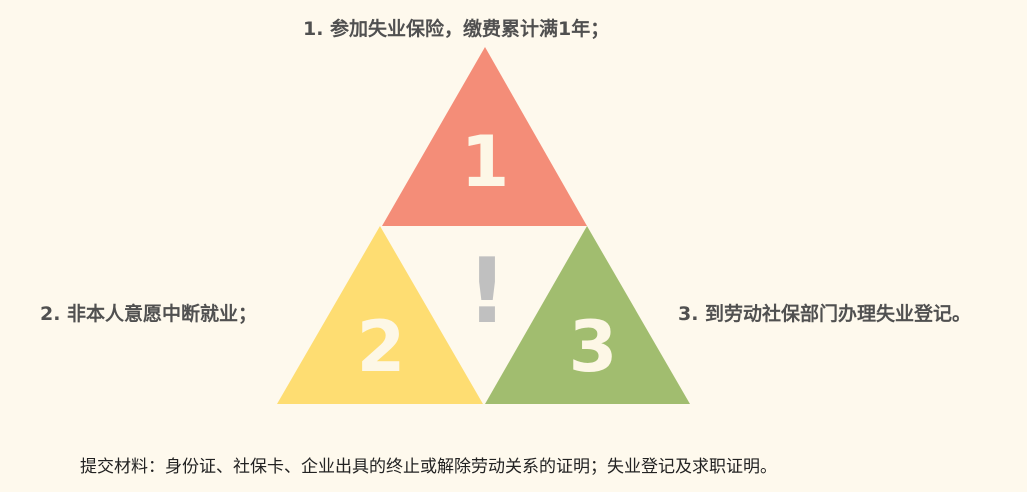 The width and height of the screenshot is (1027, 492). I want to click on triangle-2-number: 2, so click(381, 347).